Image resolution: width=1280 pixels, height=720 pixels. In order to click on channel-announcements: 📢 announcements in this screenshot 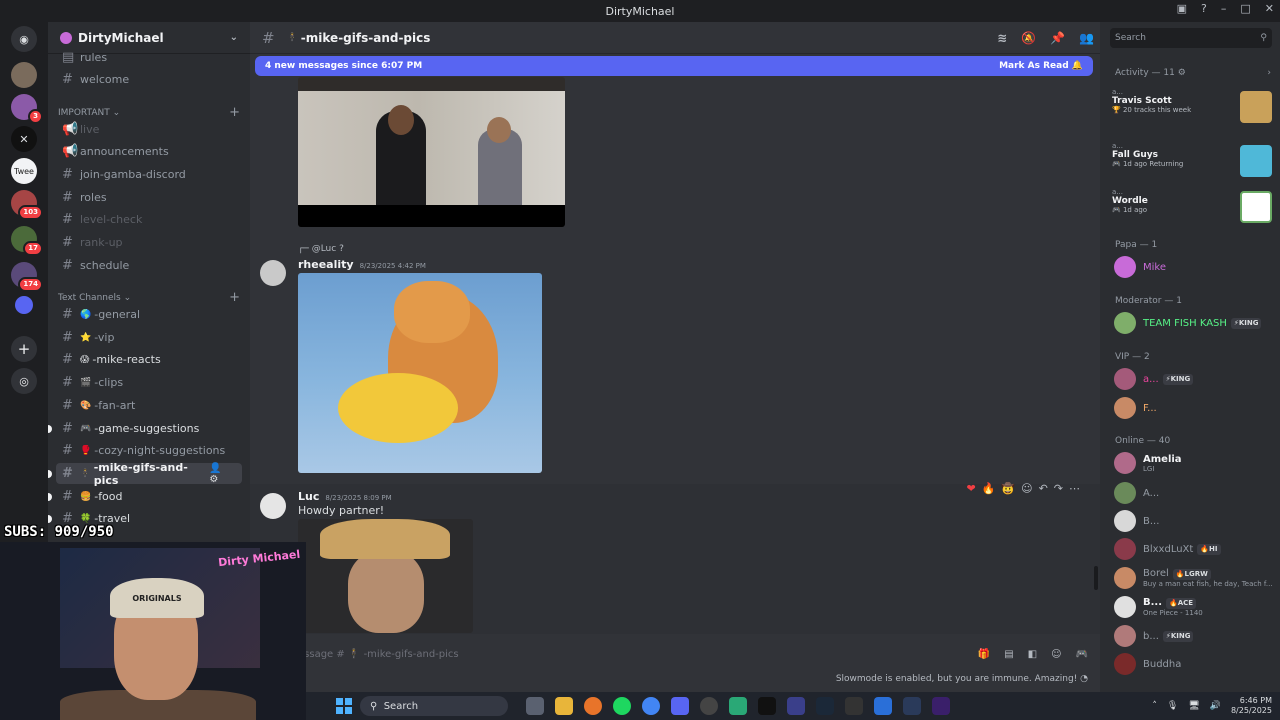, I will do `click(149, 151)`.